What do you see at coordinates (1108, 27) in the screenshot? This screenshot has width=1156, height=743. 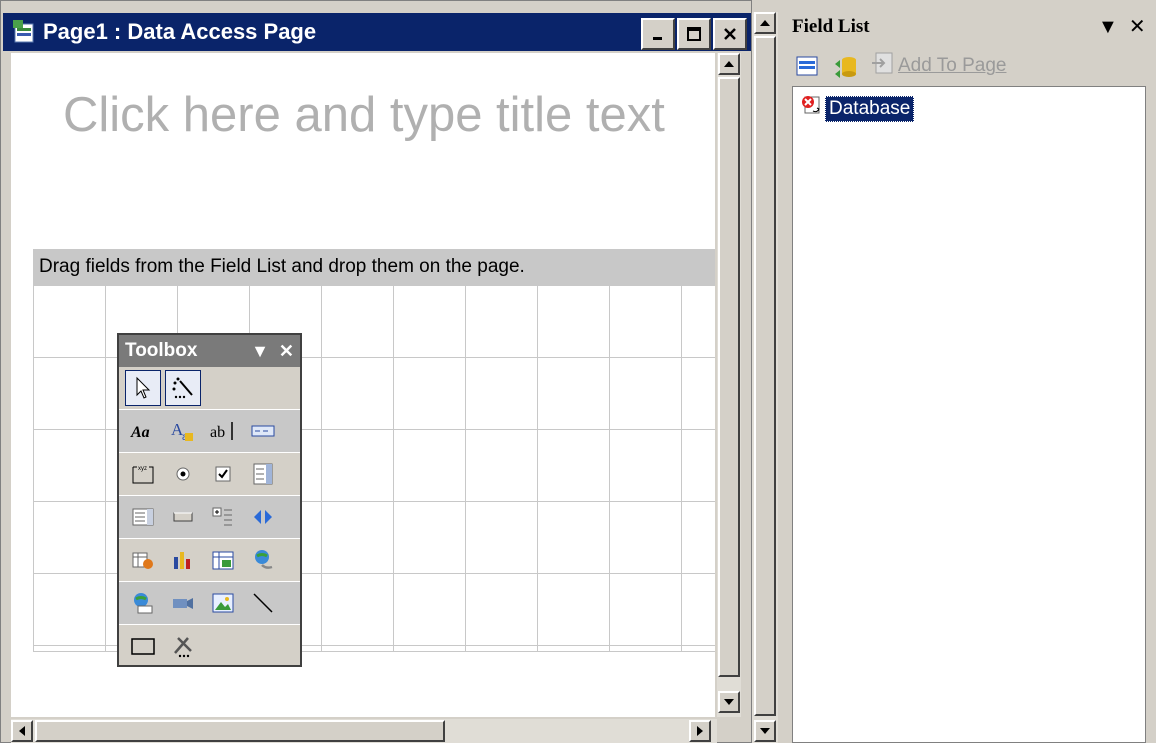 I see `field-list-menu-icon: ▼` at bounding box center [1108, 27].